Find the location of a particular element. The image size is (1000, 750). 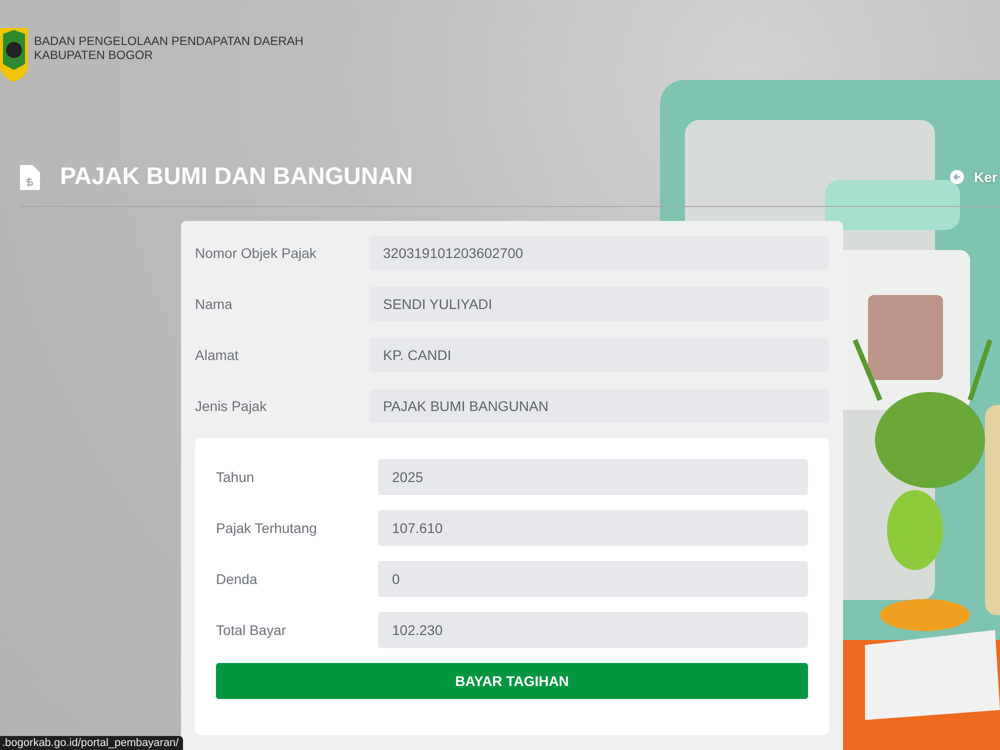

readonly-field: 320319101203602700 is located at coordinates (599, 253).